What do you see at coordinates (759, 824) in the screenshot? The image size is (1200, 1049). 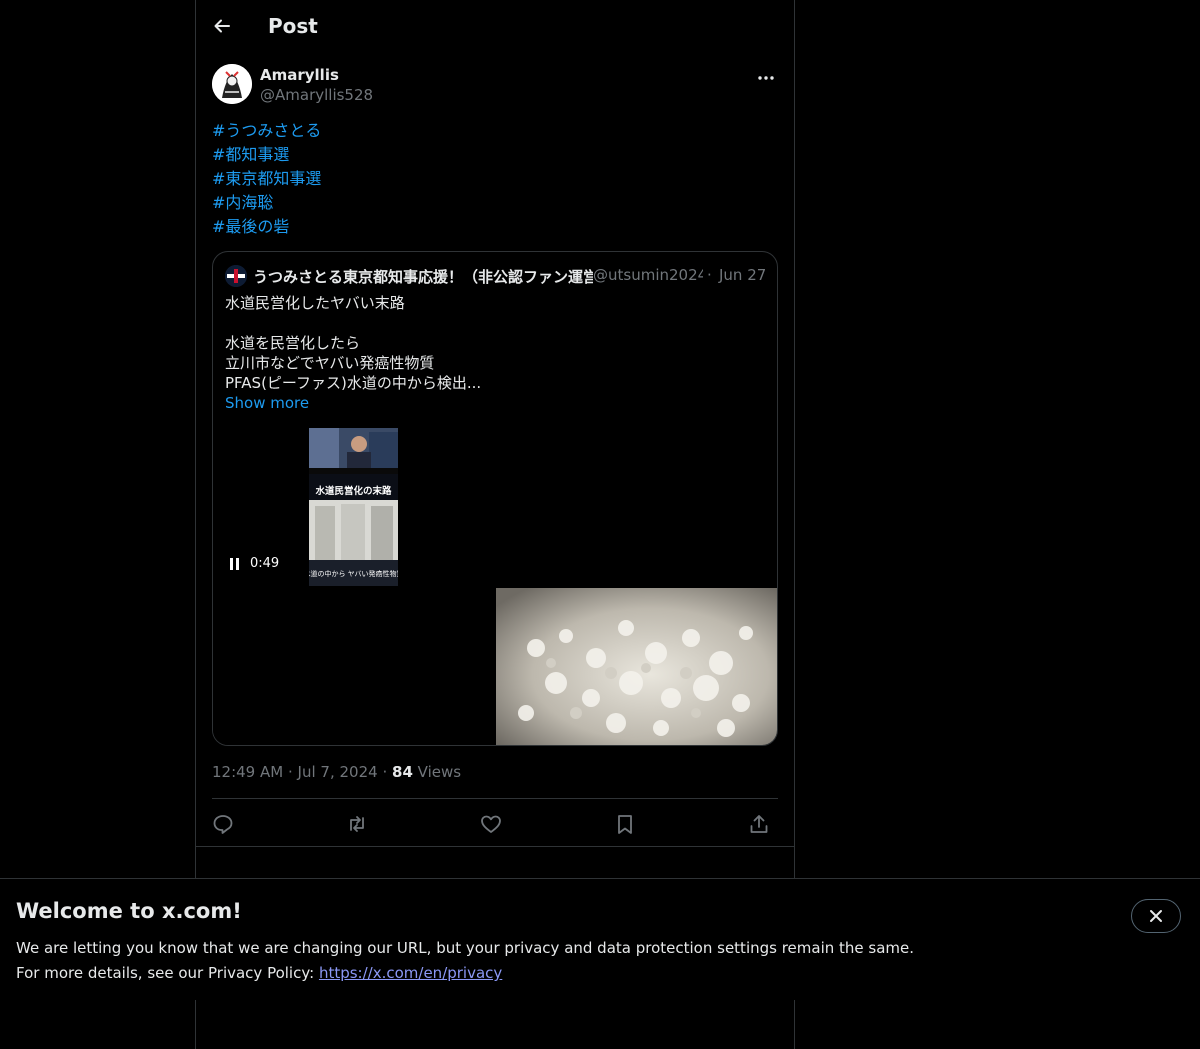 I see `share-icon` at bounding box center [759, 824].